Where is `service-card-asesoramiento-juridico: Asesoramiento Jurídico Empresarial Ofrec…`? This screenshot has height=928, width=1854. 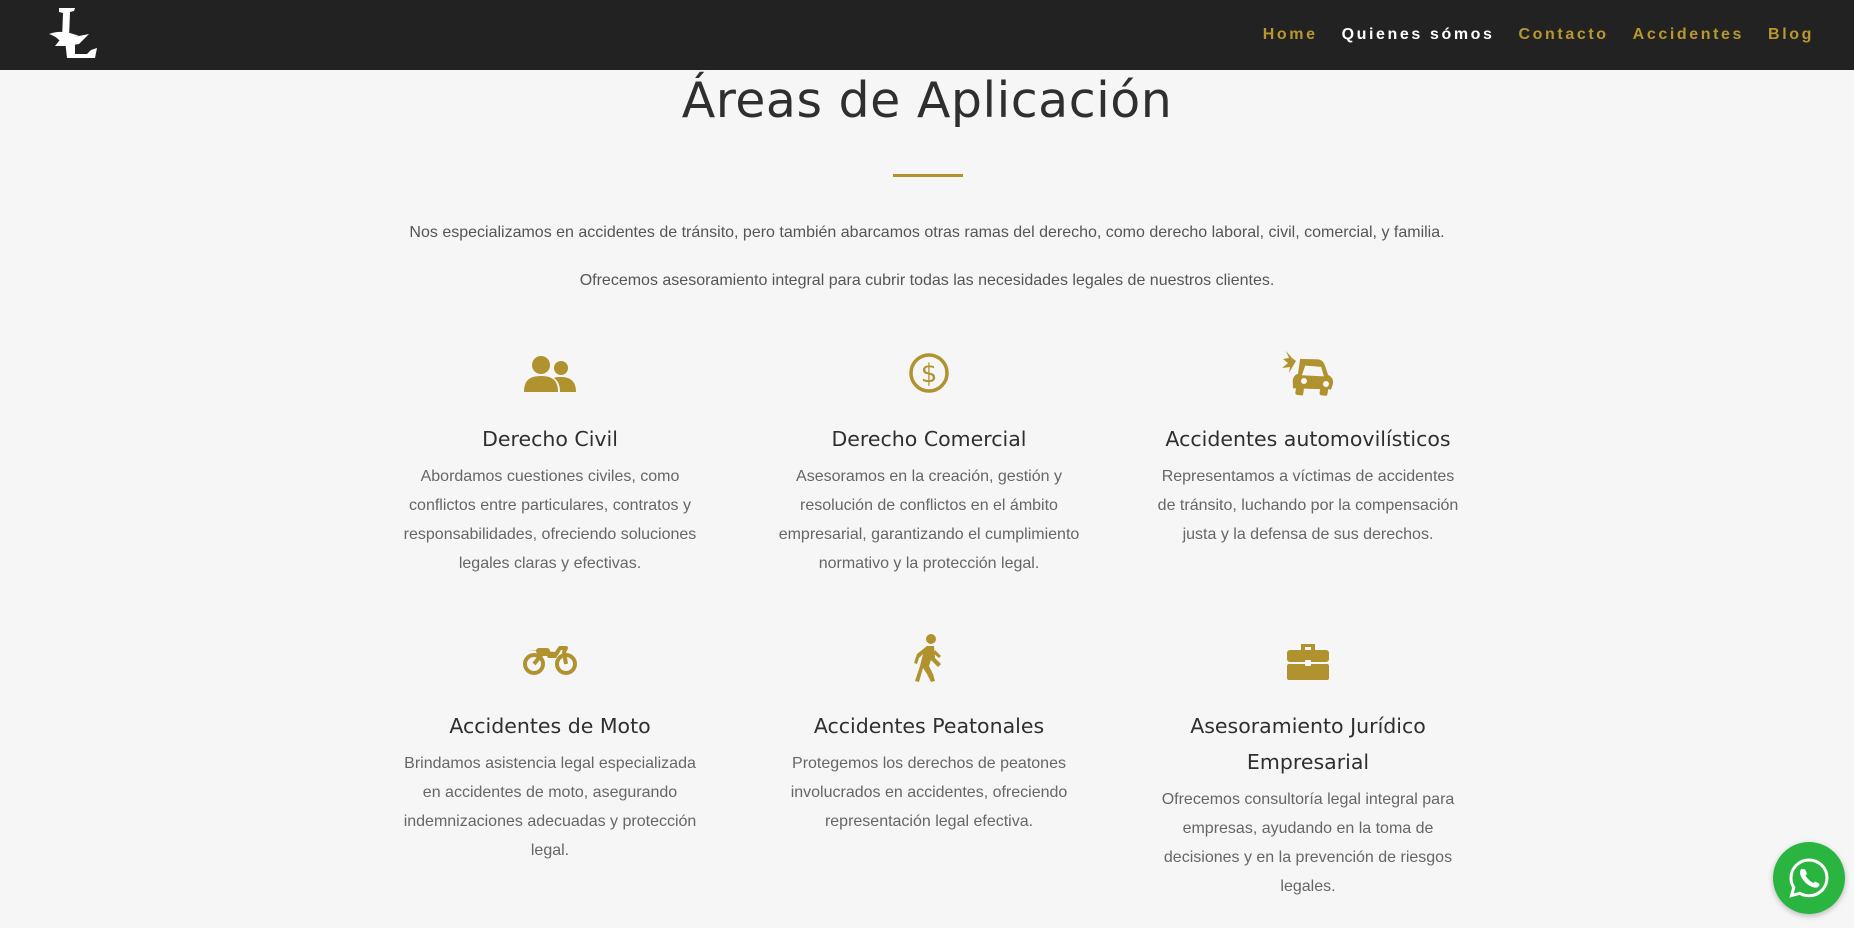
service-card-asesoramiento-juridico: Asesoramiento Jurídico Empresarial Ofrec… is located at coordinates (1308, 766).